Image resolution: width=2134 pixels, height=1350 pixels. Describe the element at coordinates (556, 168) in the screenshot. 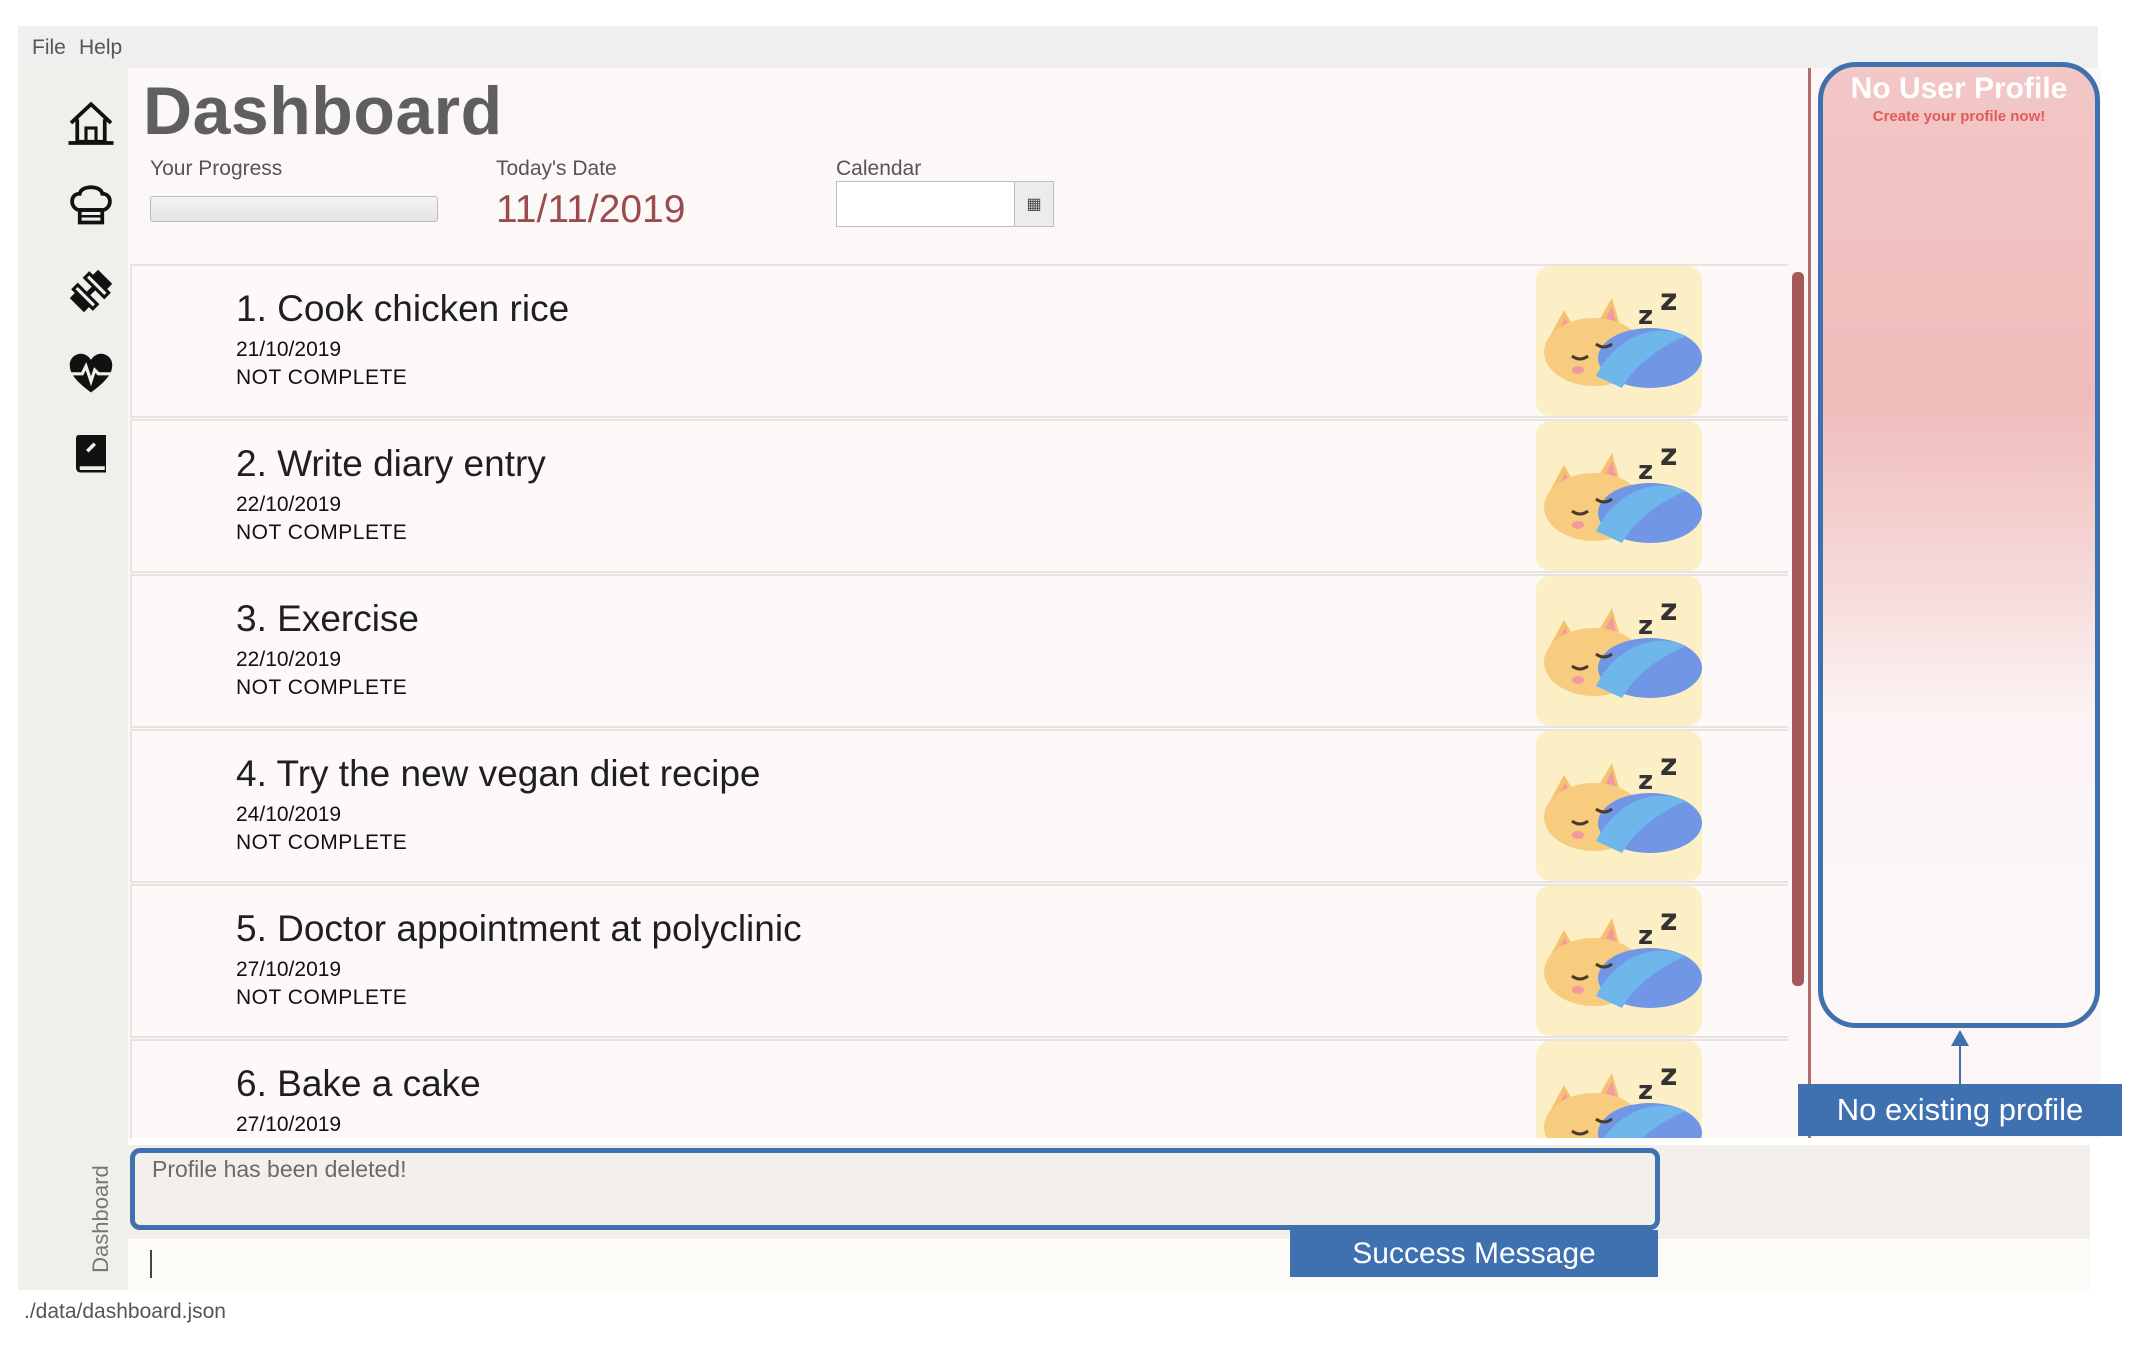

I see `date-label: Today's Date` at that location.